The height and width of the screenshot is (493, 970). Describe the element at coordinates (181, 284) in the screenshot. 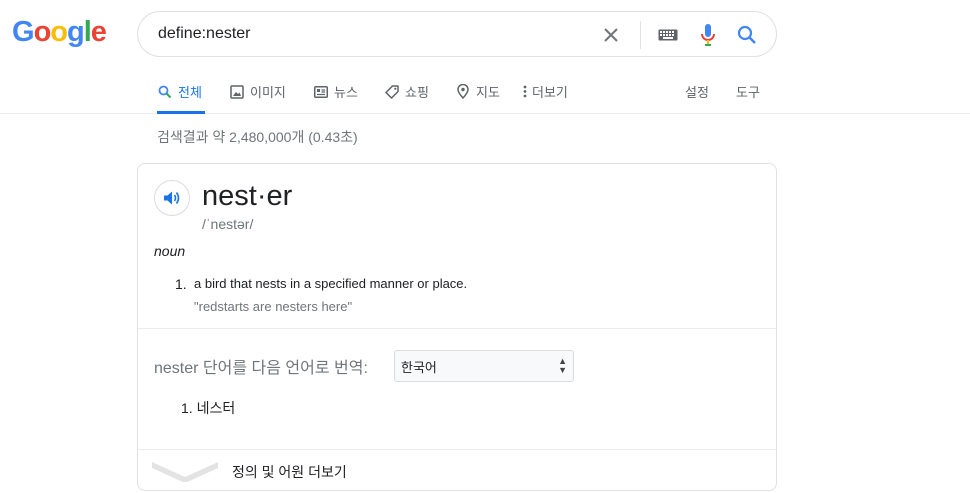

I see `definition-number: 1.` at that location.